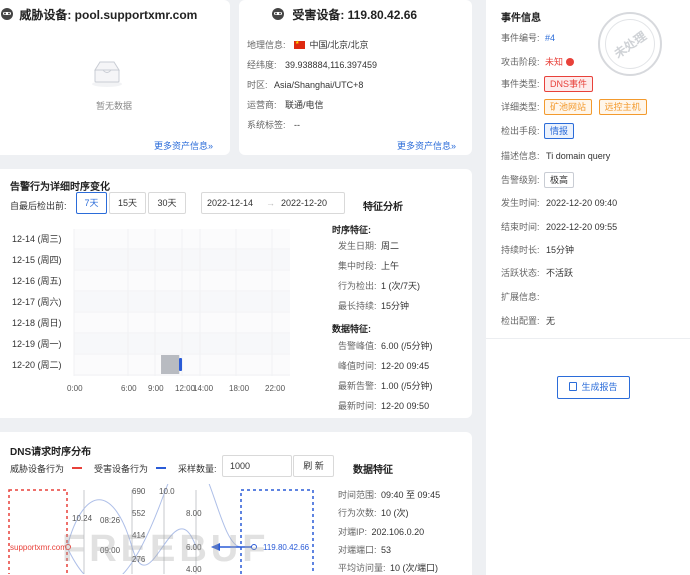 This screenshot has width=690, height=575. Describe the element at coordinates (407, 386) in the screenshot. I see `feature-value: 1.00 (/5分钟)` at that location.